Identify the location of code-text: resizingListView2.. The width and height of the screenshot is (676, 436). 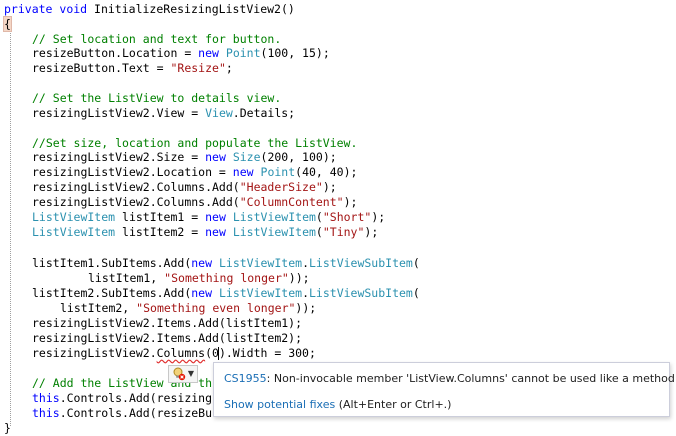
(94, 353).